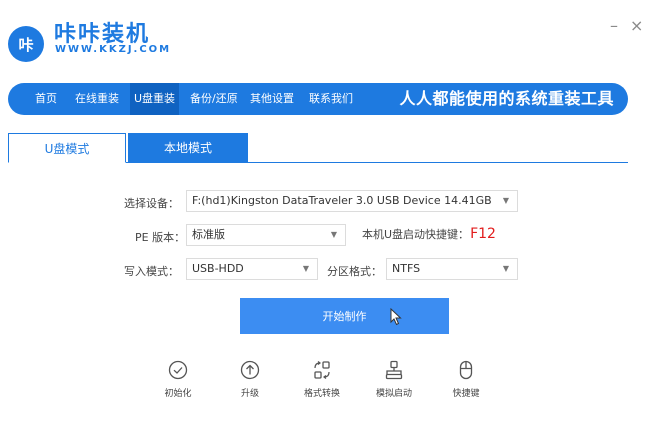 This screenshot has width=654, height=426. What do you see at coordinates (321, 394) in the screenshot?
I see `tool-format-convert-label: 格式转换` at bounding box center [321, 394].